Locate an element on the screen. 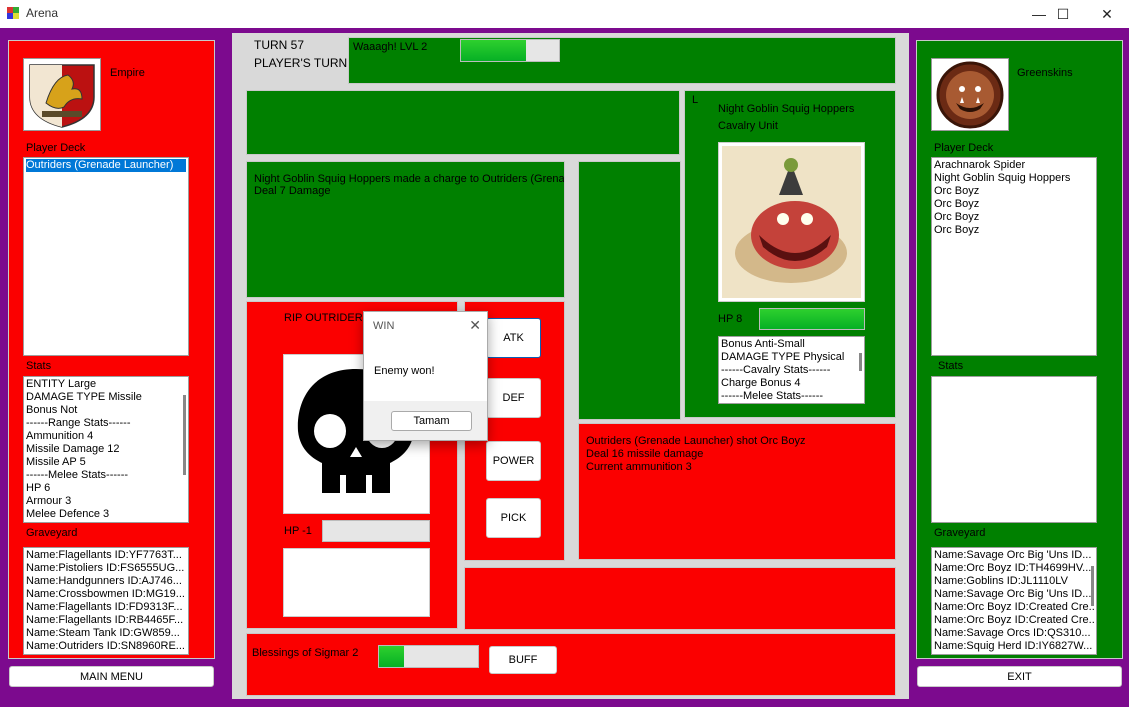 This screenshot has width=1129, height=707. dialog-message: Enemy won! is located at coordinates (425, 370).